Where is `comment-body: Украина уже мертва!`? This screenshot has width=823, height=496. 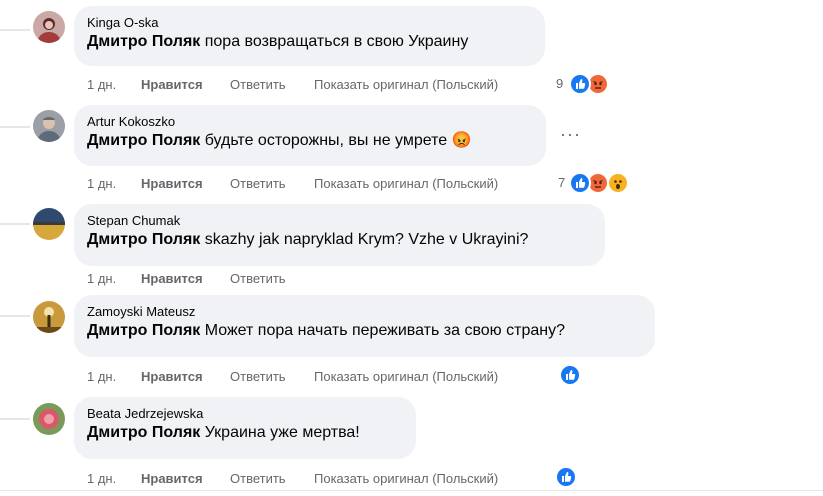 comment-body: Украина уже мертва! is located at coordinates (280, 432).